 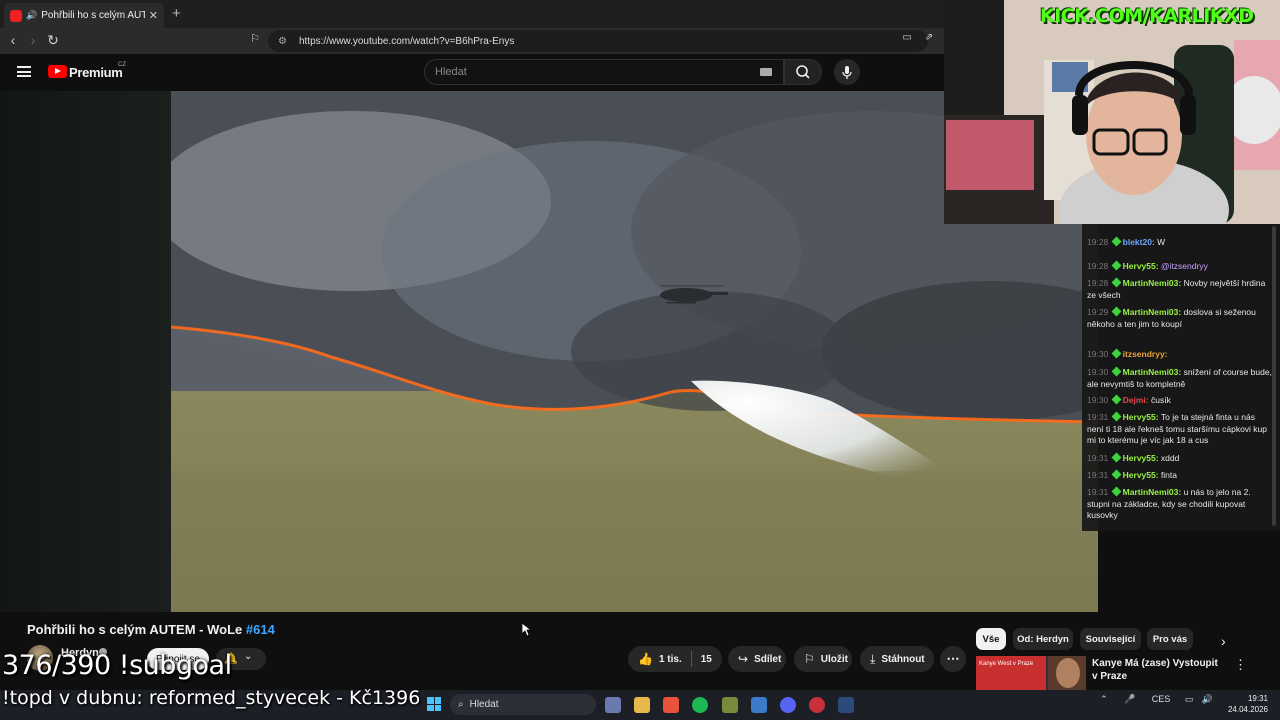 What do you see at coordinates (122, 65) in the screenshot?
I see `country-code: CZ` at bounding box center [122, 65].